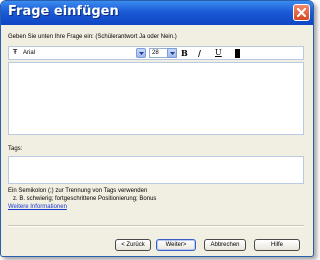 The width and height of the screenshot is (320, 260). What do you see at coordinates (199, 53) in the screenshot?
I see `italic-button: /` at bounding box center [199, 53].